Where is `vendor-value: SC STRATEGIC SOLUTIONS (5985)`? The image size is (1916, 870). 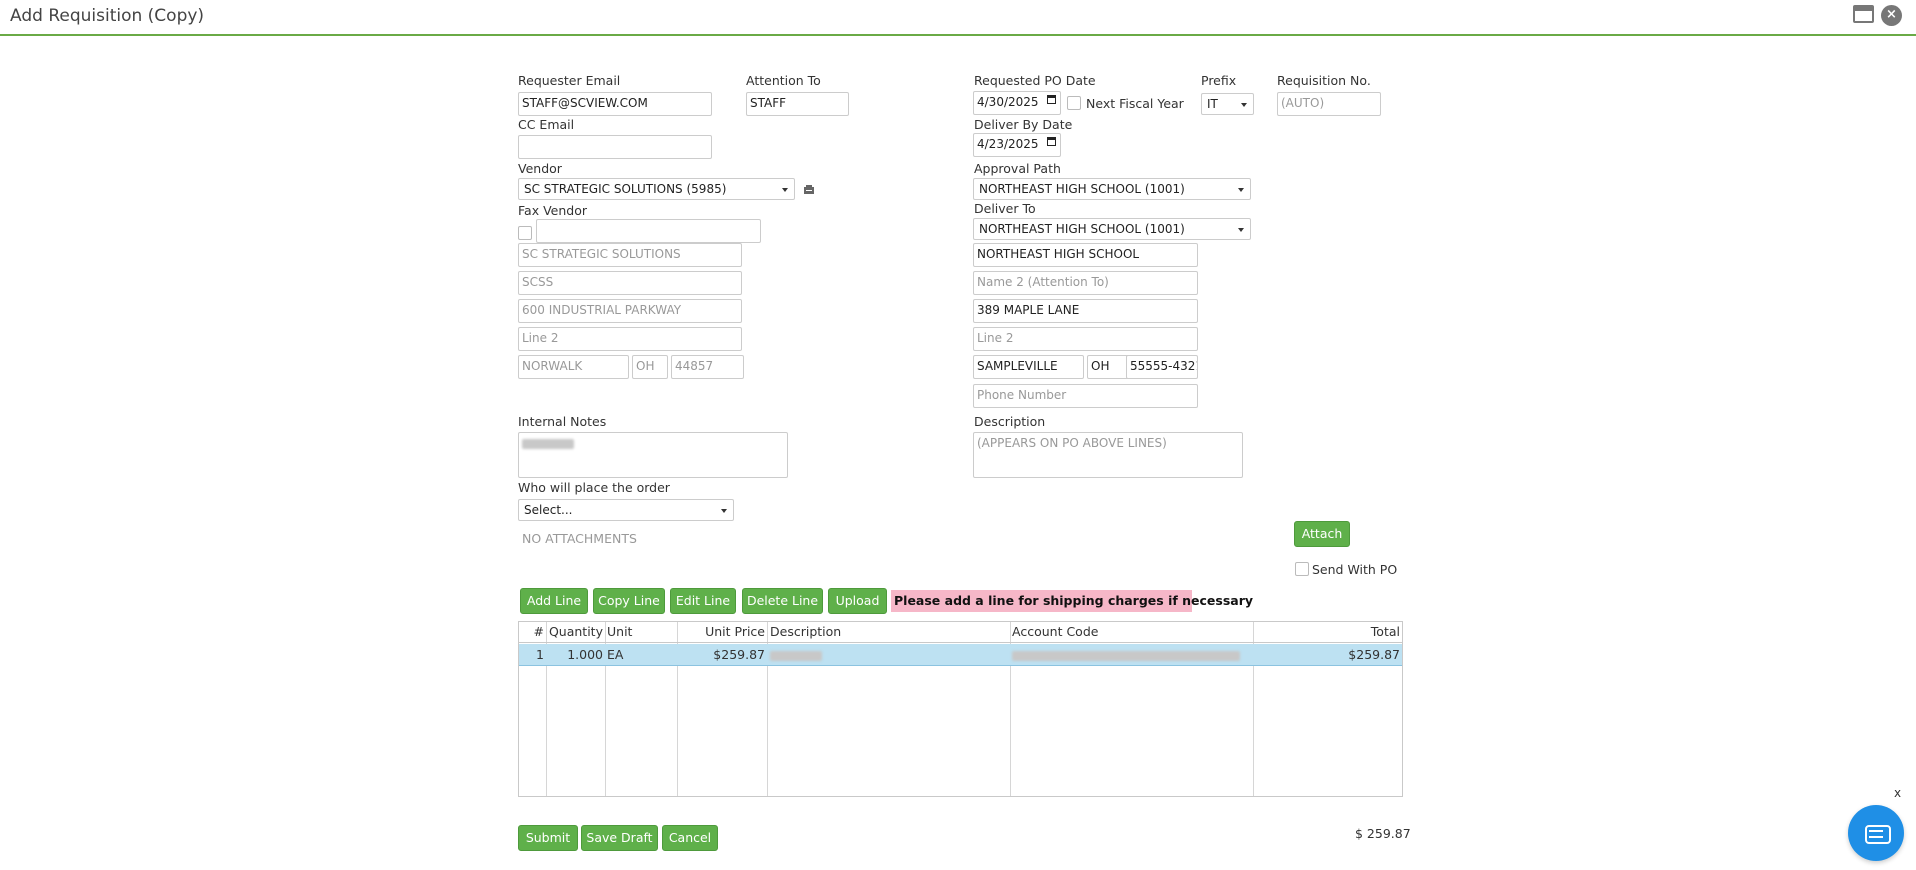
vendor-value: SC STRATEGIC SOLUTIONS (5985) is located at coordinates (625, 189).